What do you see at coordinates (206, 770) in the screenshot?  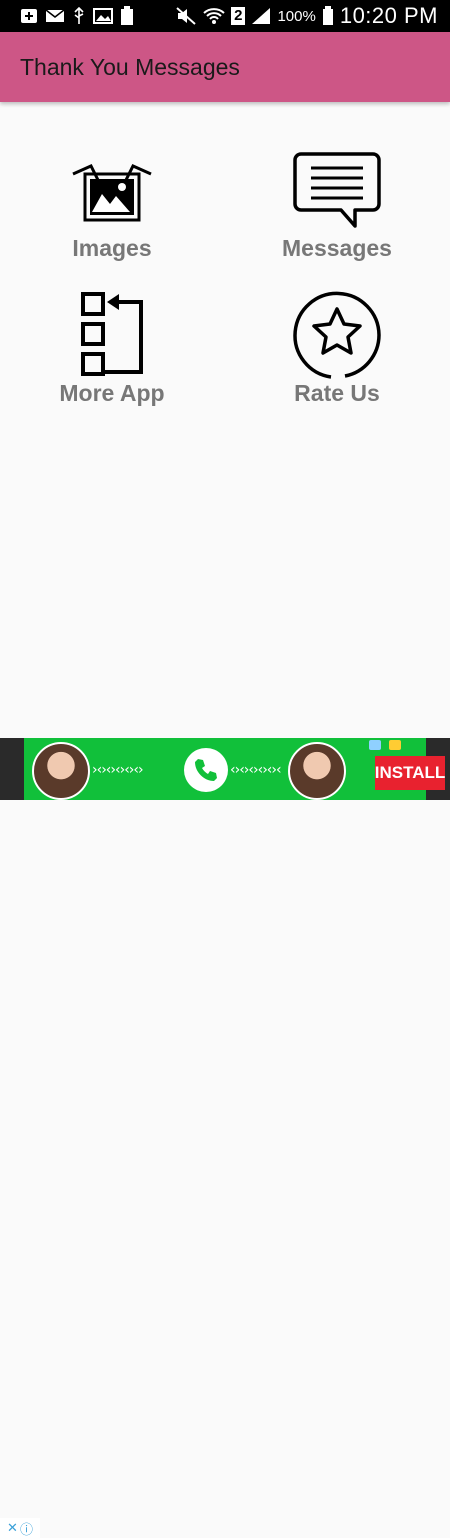 I see `phone-icon` at bounding box center [206, 770].